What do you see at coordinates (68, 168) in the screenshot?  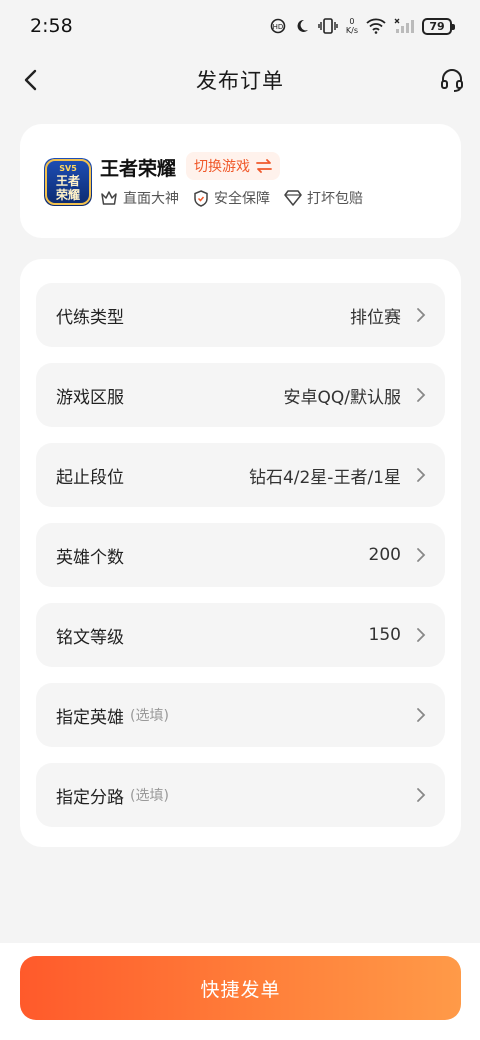 I see `game-logo-tag: SV5` at bounding box center [68, 168].